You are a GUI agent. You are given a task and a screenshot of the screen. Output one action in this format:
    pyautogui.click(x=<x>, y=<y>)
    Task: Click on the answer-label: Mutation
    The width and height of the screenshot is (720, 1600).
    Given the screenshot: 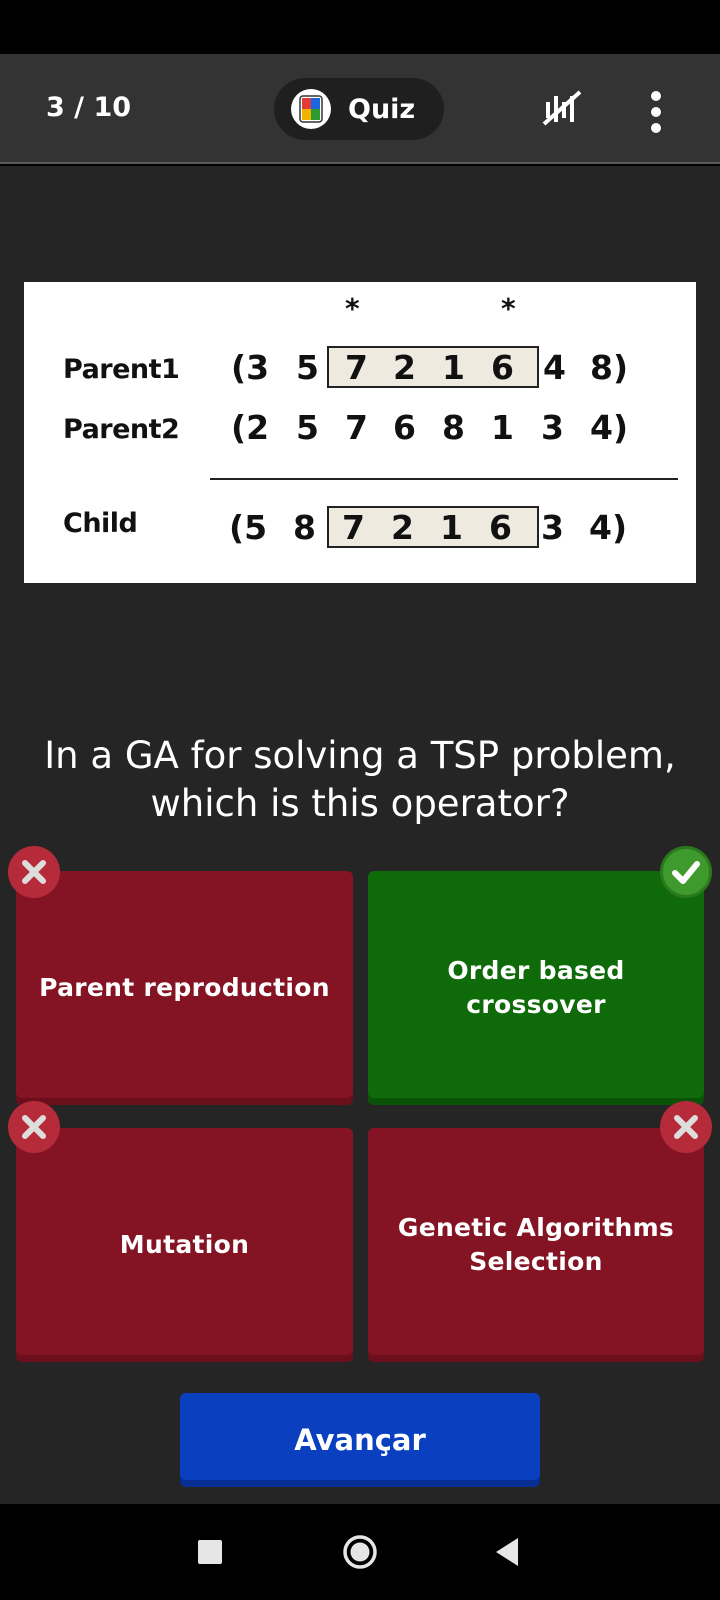 What is the action you would take?
    pyautogui.click(x=184, y=1244)
    